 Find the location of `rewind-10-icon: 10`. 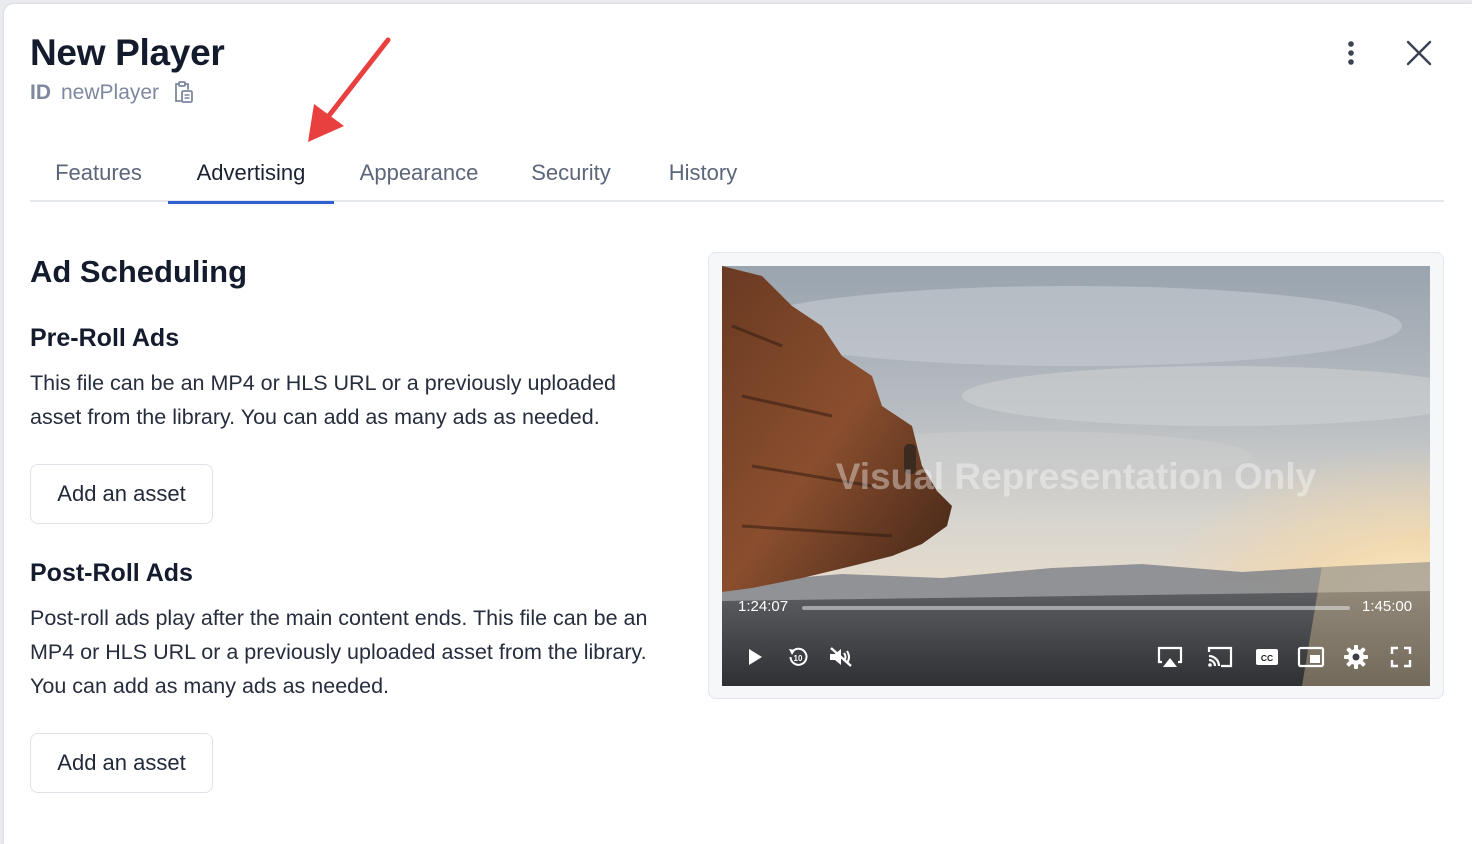

rewind-10-icon: 10 is located at coordinates (798, 656).